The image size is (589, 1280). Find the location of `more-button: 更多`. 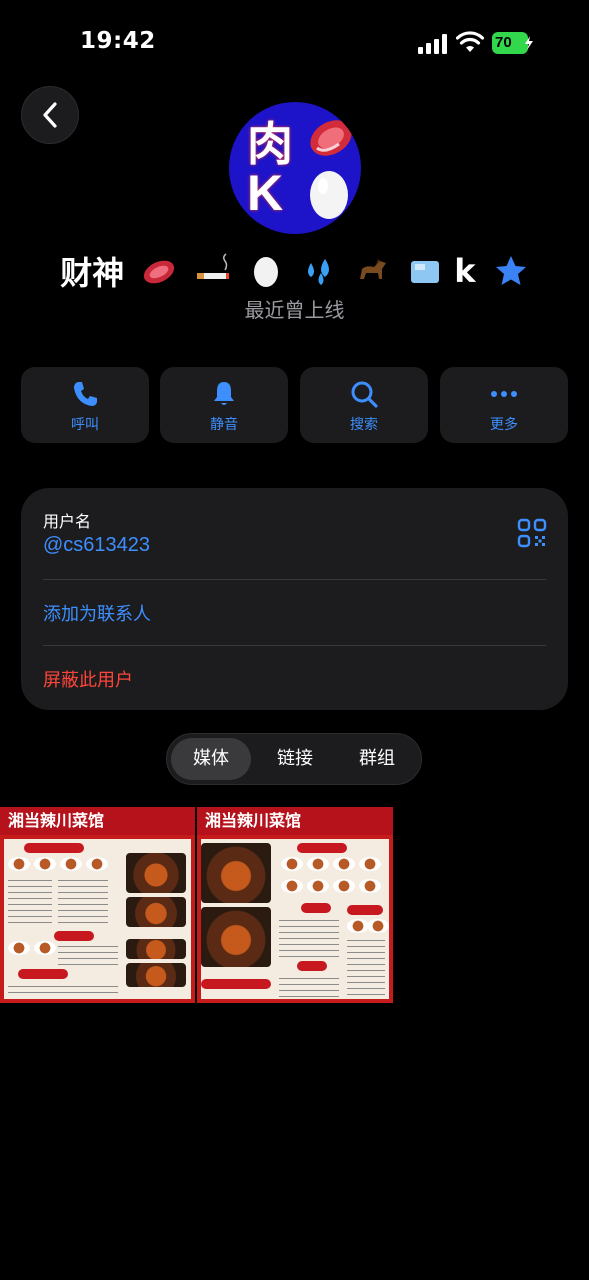

more-button: 更多 is located at coordinates (504, 405).